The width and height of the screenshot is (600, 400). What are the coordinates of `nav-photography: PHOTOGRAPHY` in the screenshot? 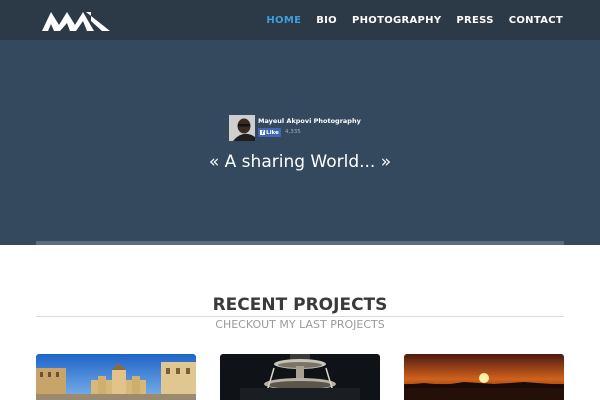 It's located at (396, 20).